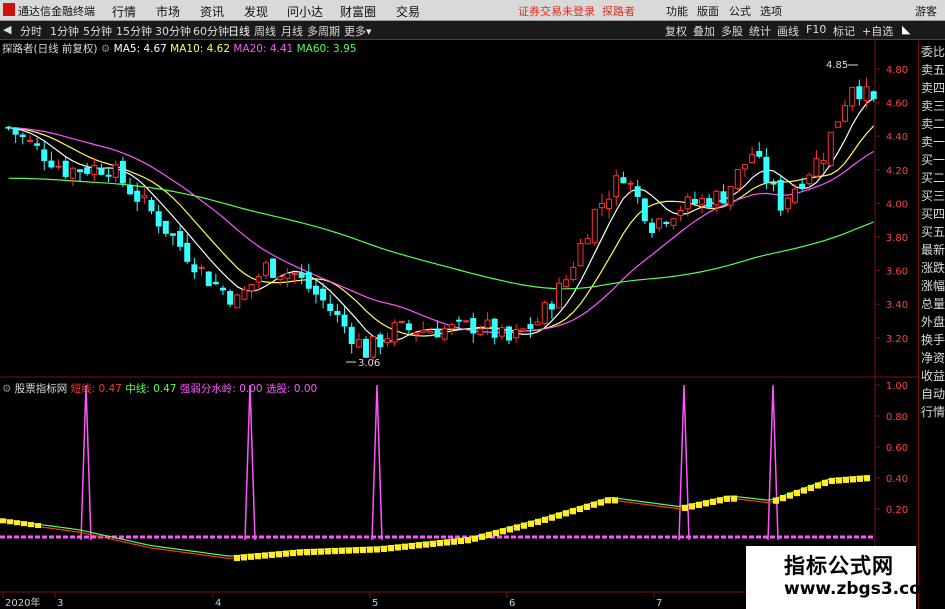 The width and height of the screenshot is (945, 609). Describe the element at coordinates (22, 602) in the screenshot. I see `date-label: 2020年` at that location.